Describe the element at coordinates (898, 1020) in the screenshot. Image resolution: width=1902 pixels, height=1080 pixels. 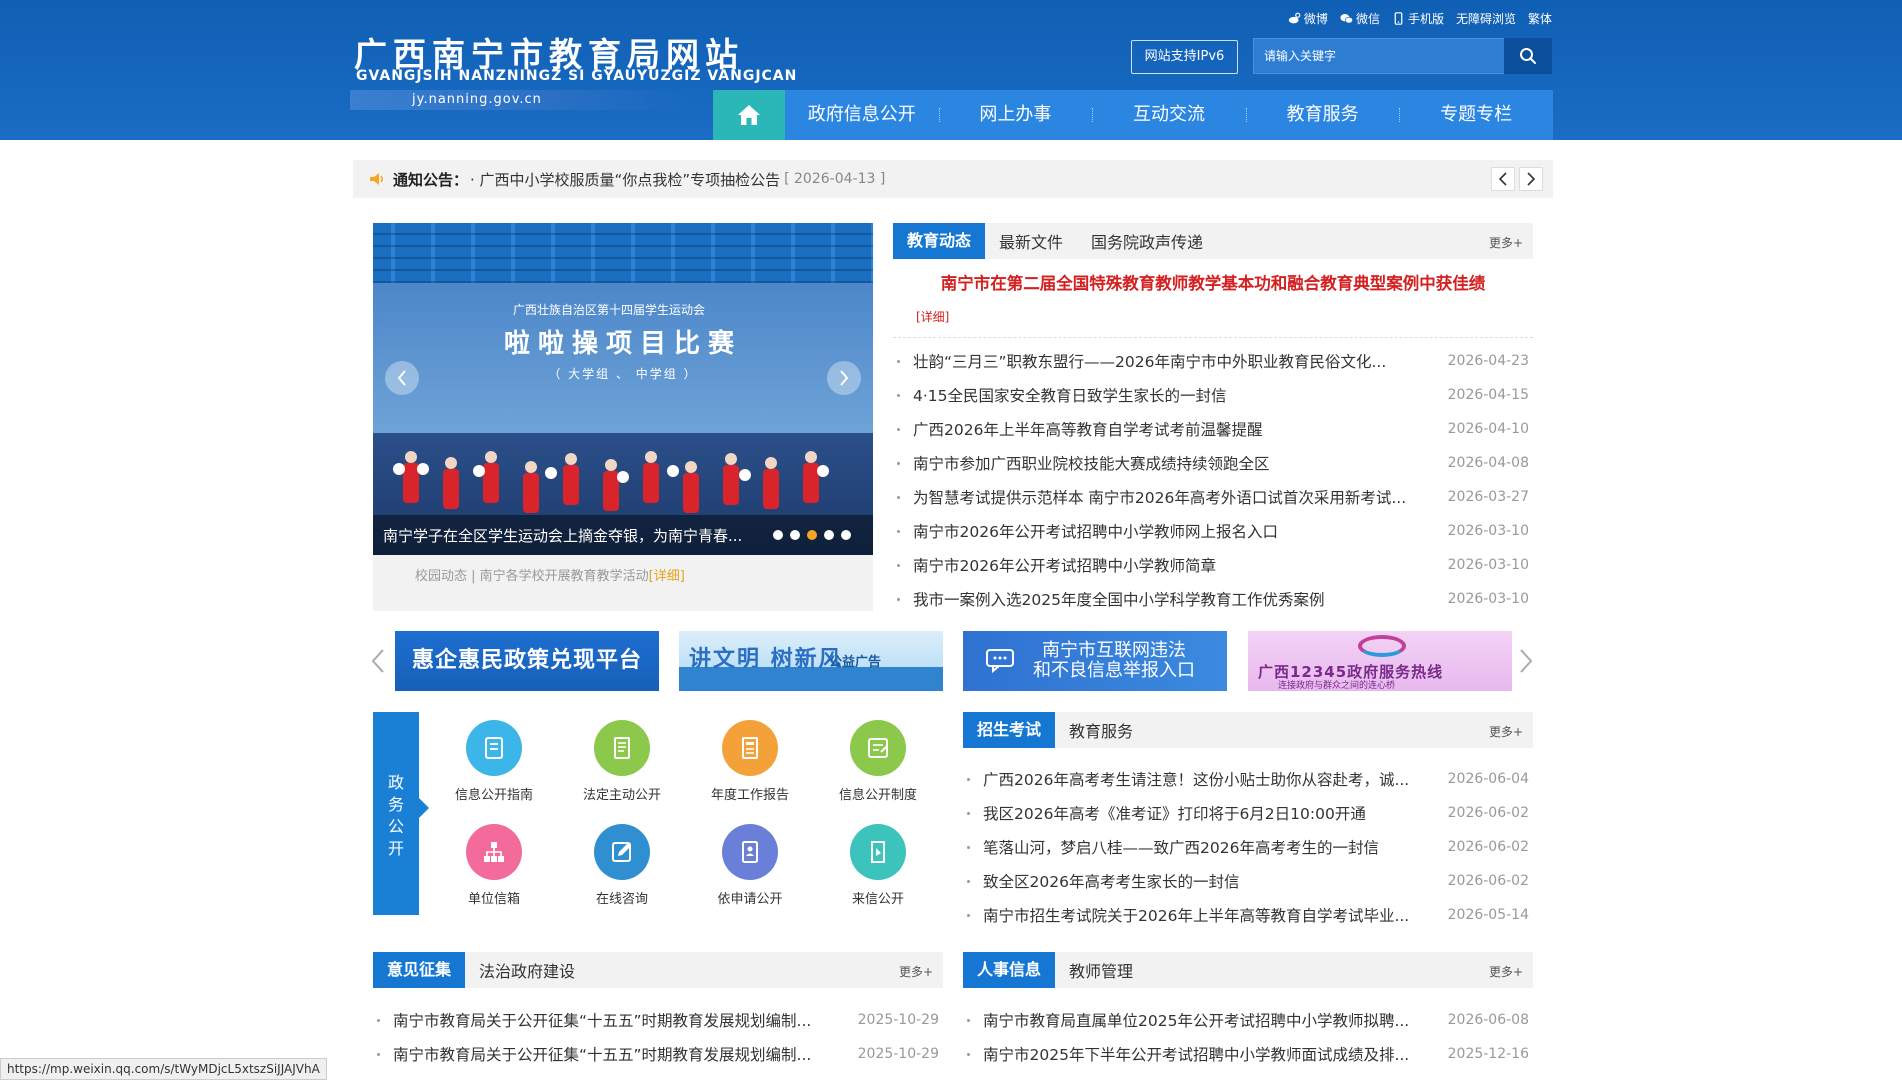
I see `news-date: 2025-10-29` at that location.